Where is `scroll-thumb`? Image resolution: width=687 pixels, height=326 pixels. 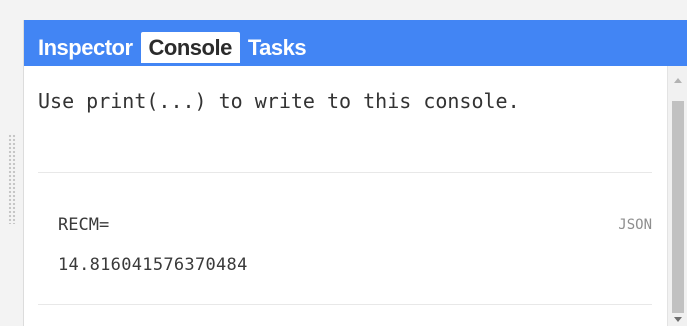 scroll-thumb is located at coordinates (678, 207).